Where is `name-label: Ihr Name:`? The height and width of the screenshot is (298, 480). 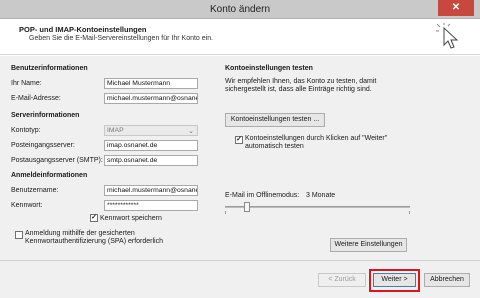 name-label: Ihr Name: is located at coordinates (26, 83).